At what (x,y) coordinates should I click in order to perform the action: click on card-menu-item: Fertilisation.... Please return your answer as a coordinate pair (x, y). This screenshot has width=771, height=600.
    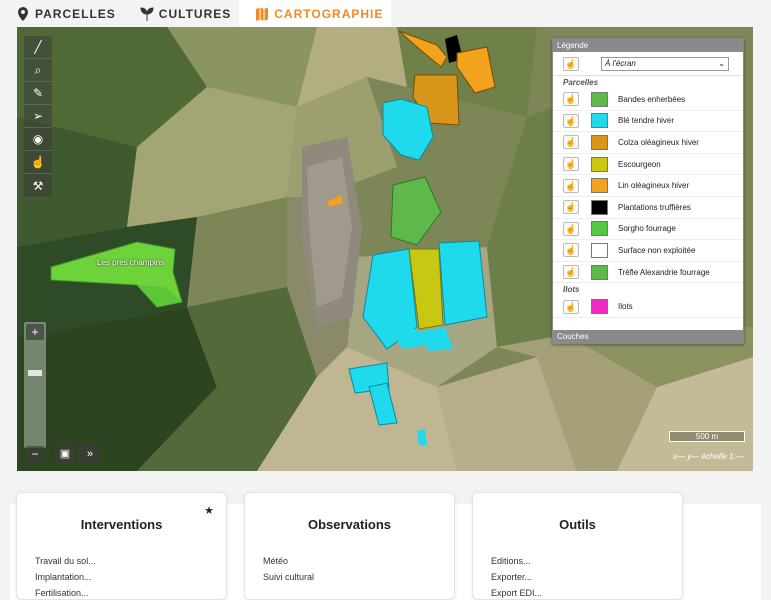
    Looking at the image, I should click on (65, 594).